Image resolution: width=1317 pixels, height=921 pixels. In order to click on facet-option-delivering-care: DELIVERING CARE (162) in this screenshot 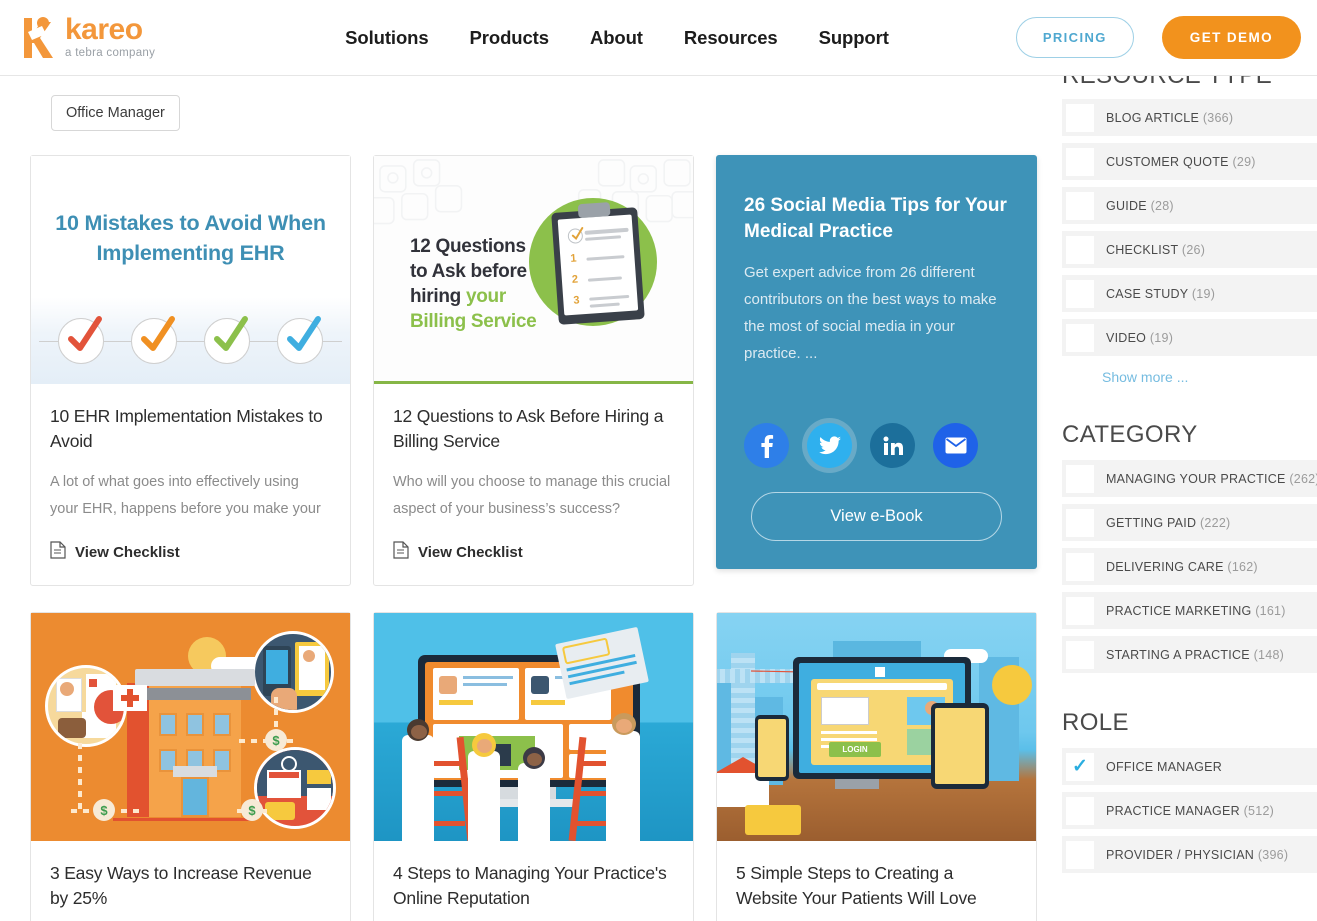, I will do `click(1189, 566)`.